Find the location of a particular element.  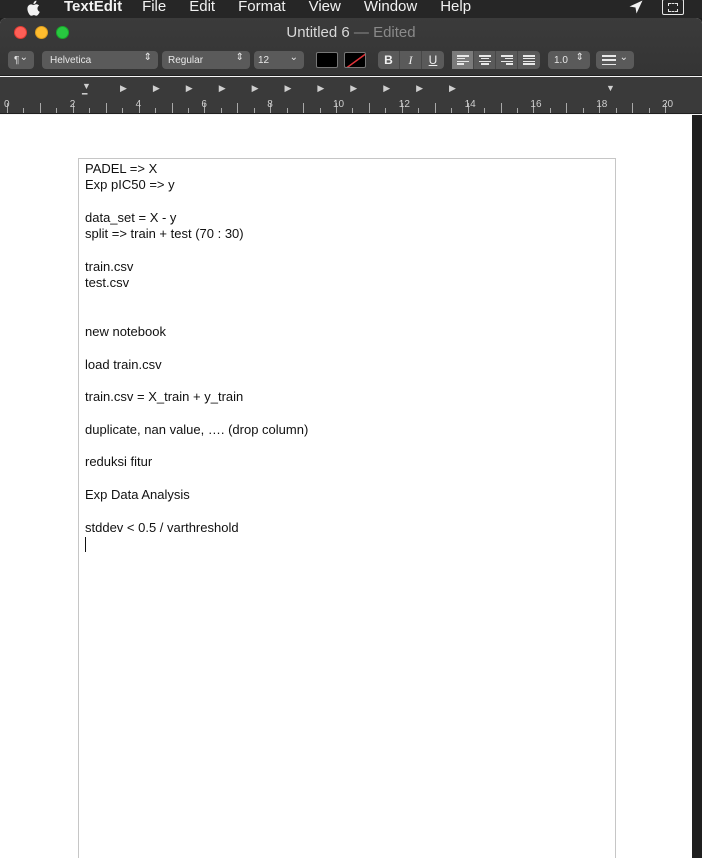

text-line: Exp pIC50 => y is located at coordinates (347, 185).